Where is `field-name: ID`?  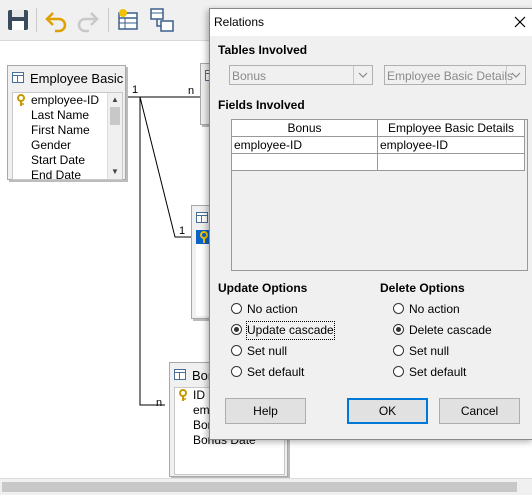
field-name: ID is located at coordinates (199, 395).